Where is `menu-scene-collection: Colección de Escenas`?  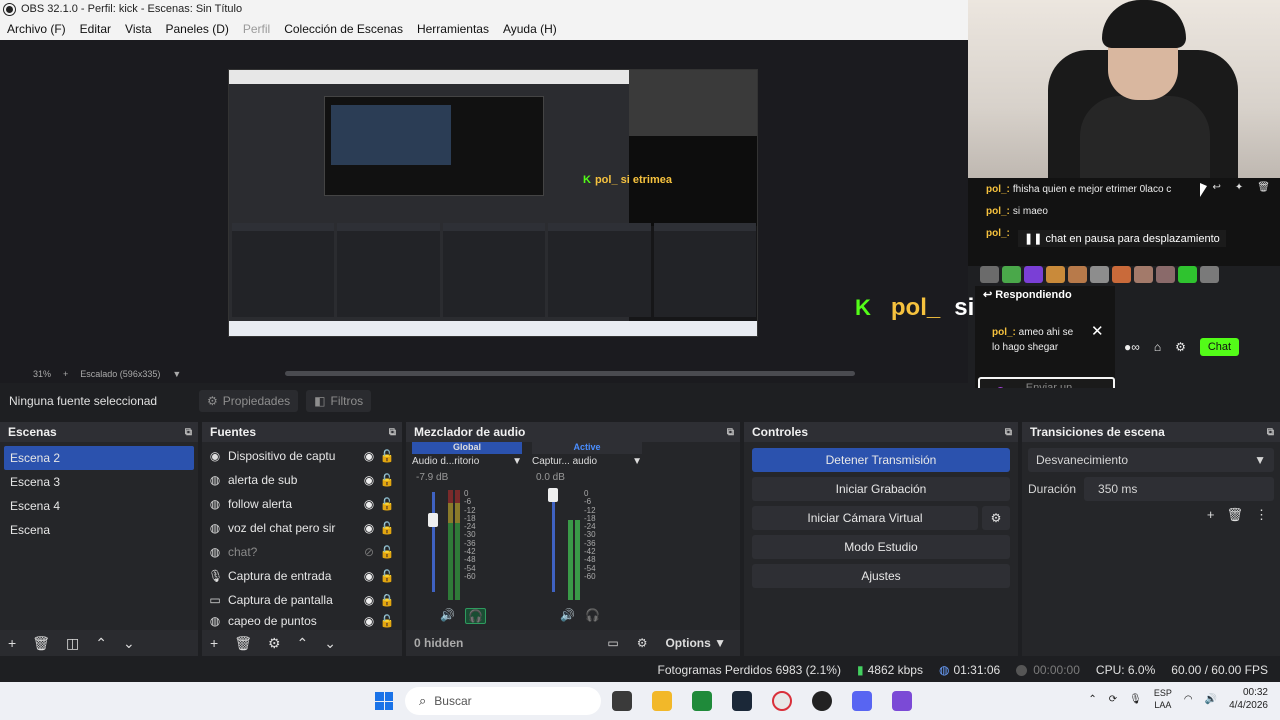
menu-scene-collection: Colección de Escenas is located at coordinates (343, 29).